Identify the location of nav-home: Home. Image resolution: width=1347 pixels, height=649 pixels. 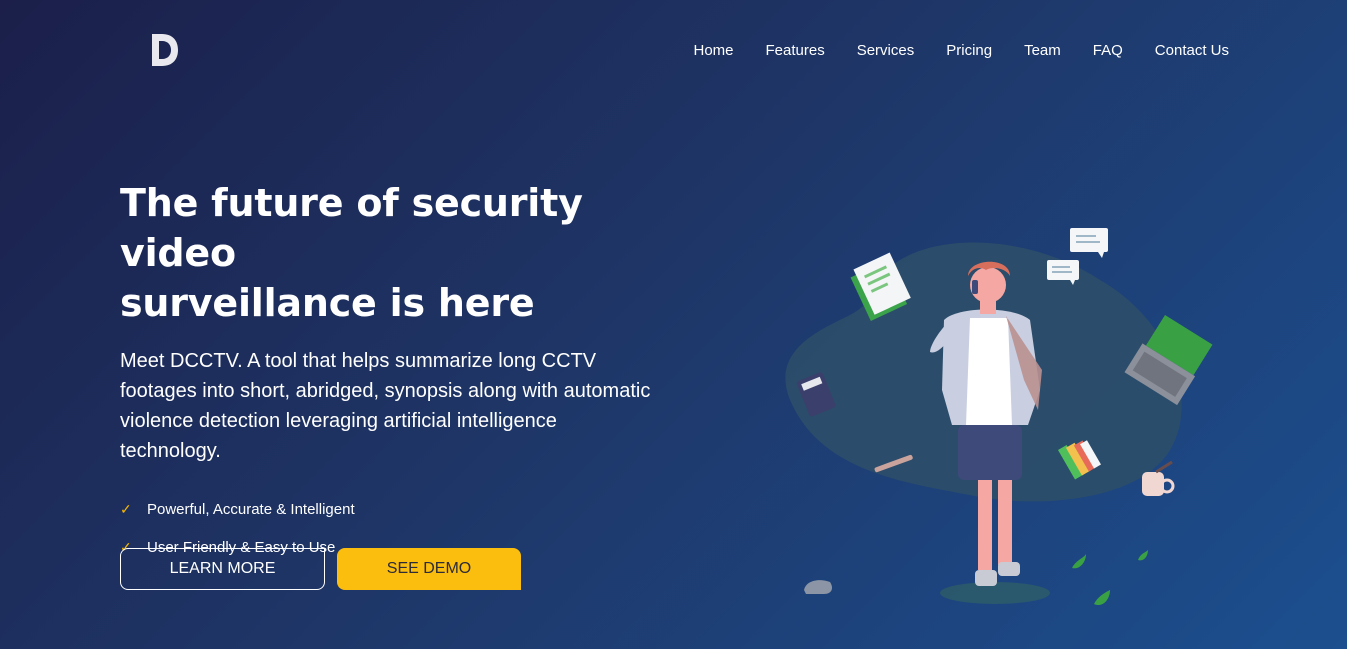
(713, 50).